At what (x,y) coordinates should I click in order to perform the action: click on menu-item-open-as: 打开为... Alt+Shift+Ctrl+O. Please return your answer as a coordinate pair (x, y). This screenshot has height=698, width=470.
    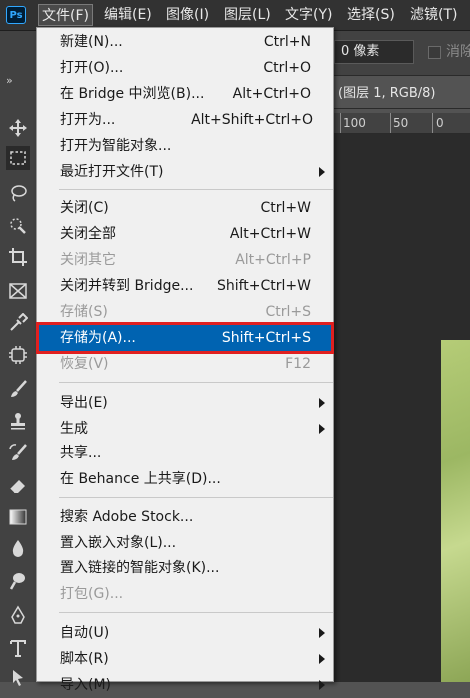
    Looking at the image, I should click on (185, 120).